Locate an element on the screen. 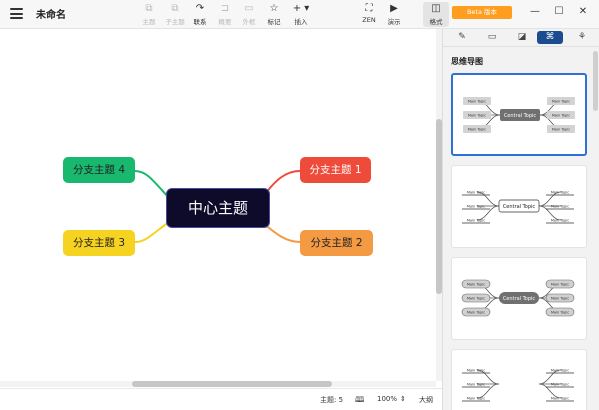 The width and height of the screenshot is (599, 410). subtopic-icon: ⧉ is located at coordinates (175, 8).